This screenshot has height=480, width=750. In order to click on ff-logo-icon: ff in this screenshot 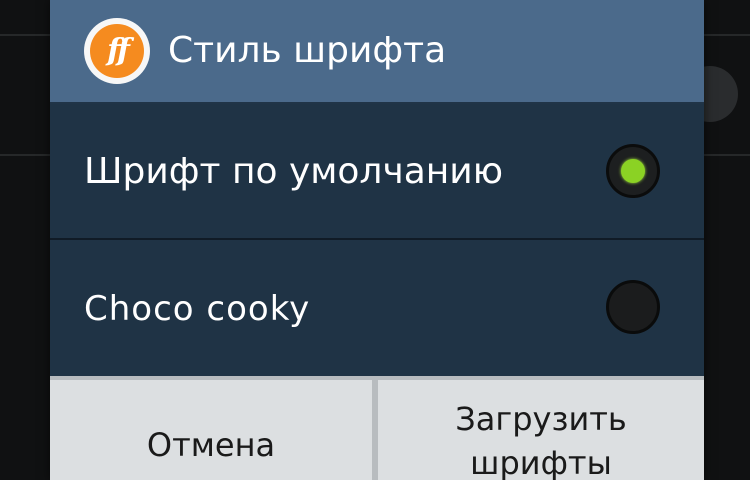, I will do `click(117, 51)`.